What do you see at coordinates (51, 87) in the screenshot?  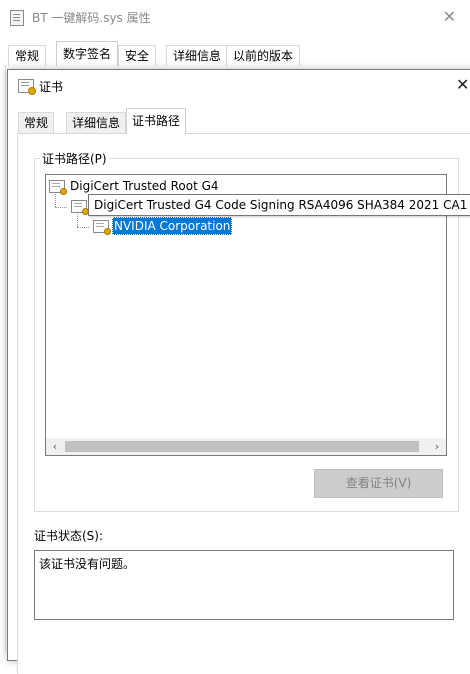 I see `dialog-title: 证书` at bounding box center [51, 87].